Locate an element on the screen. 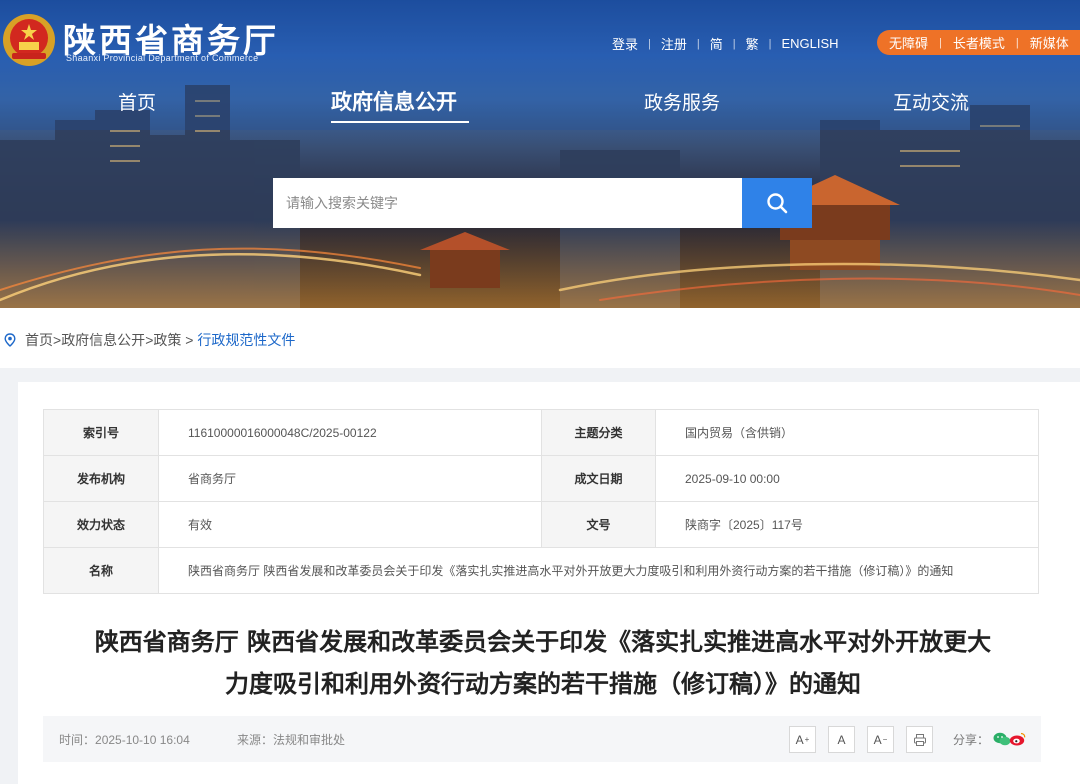 The width and height of the screenshot is (1080, 784). index-label: 索引号 is located at coordinates (101, 432).